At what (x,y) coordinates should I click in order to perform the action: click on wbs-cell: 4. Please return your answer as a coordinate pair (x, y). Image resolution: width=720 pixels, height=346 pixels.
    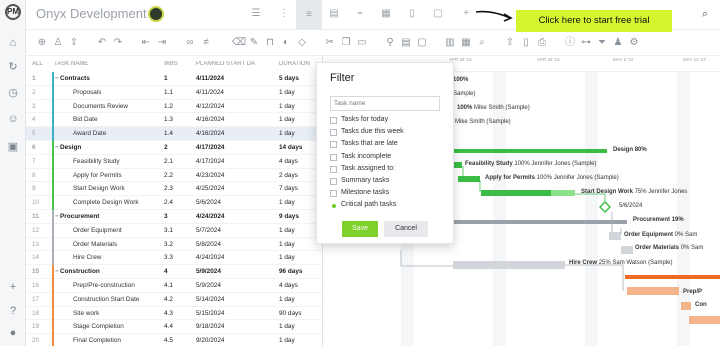
    Looking at the image, I should click on (166, 271).